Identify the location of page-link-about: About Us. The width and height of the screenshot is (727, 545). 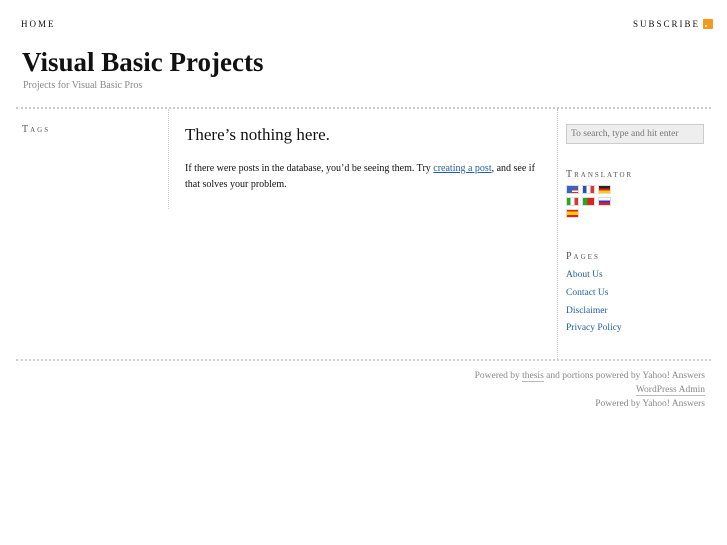
(584, 275).